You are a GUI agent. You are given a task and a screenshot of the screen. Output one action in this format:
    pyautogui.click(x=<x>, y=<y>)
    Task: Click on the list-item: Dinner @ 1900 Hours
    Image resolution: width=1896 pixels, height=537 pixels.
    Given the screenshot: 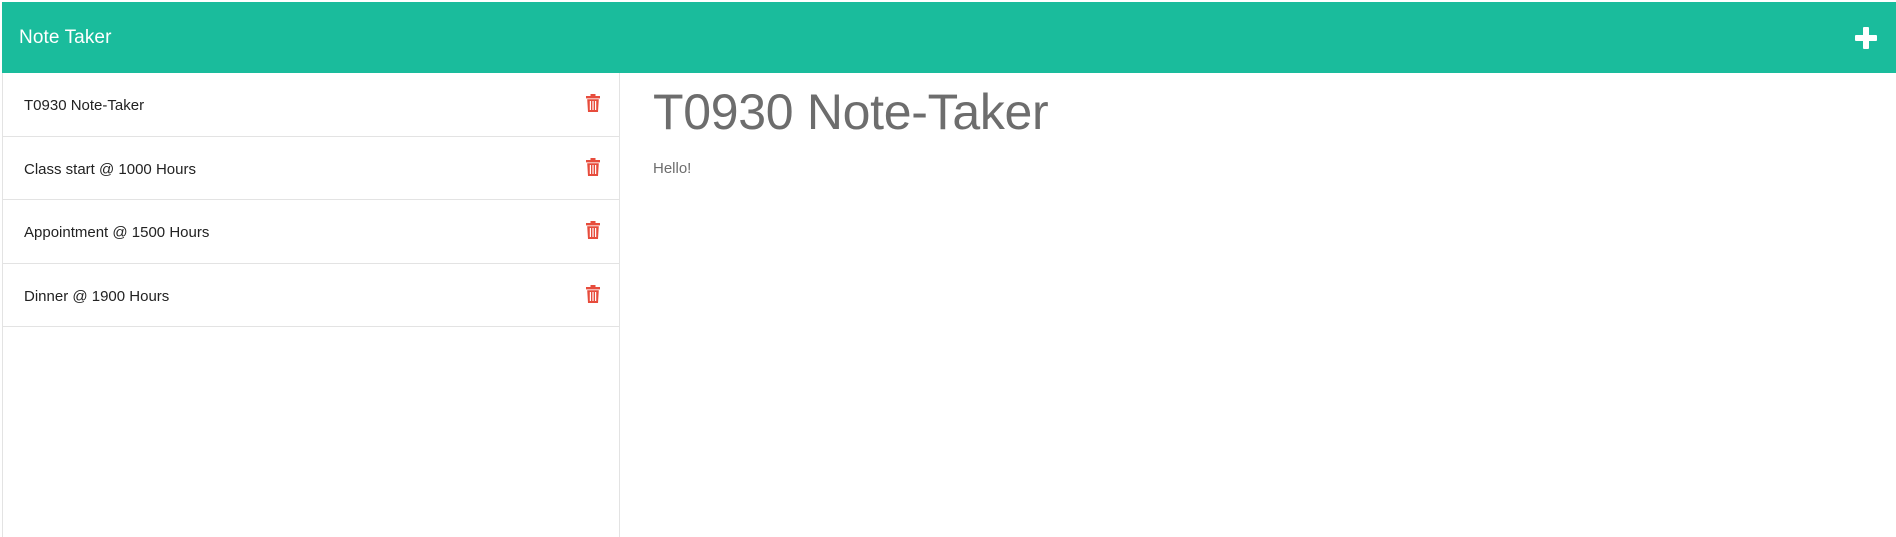 What is the action you would take?
    pyautogui.click(x=311, y=295)
    